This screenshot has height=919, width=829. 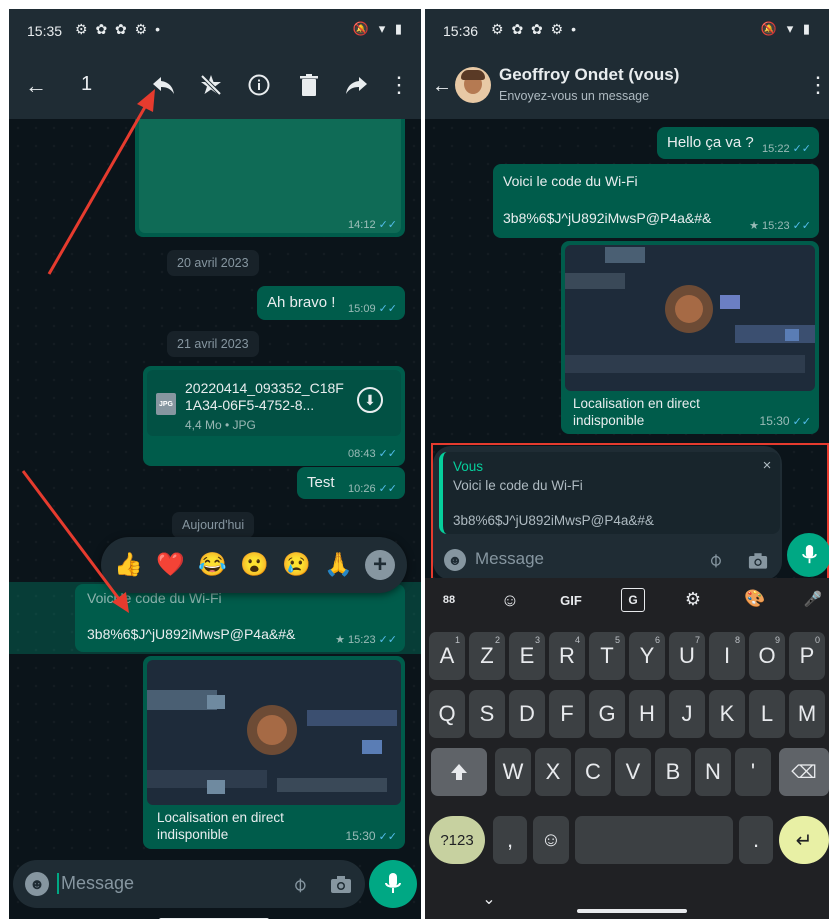 I want to click on shift-key, so click(x=459, y=772).